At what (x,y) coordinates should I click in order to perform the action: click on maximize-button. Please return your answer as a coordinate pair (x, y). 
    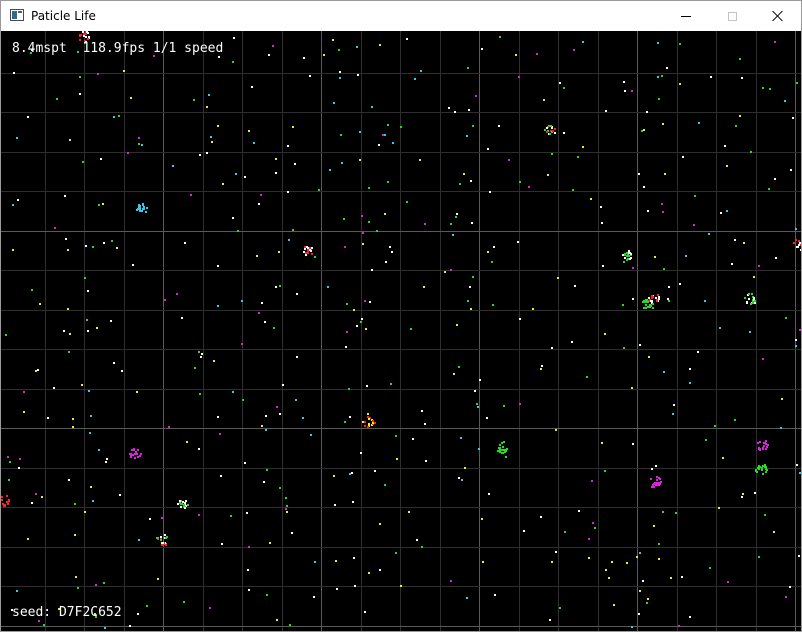
    Looking at the image, I should click on (732, 16).